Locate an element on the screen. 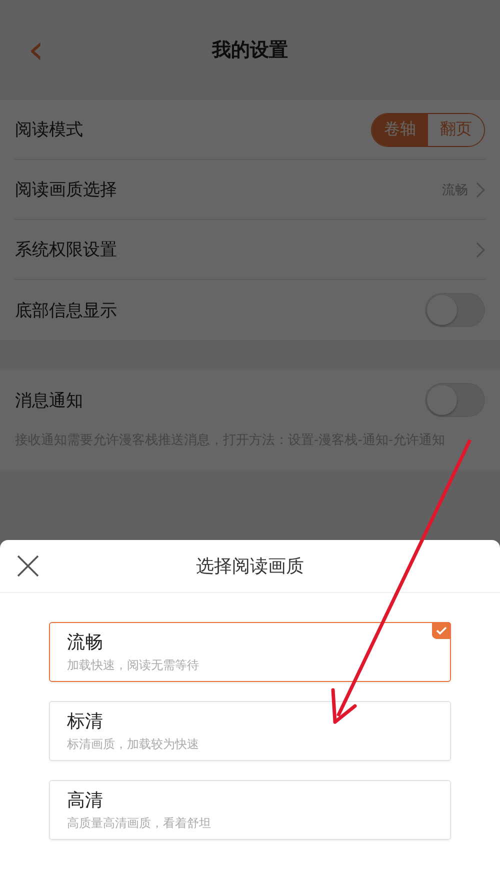 This screenshot has width=500, height=889. setting-label: 底部信息显示 is located at coordinates (66, 311).